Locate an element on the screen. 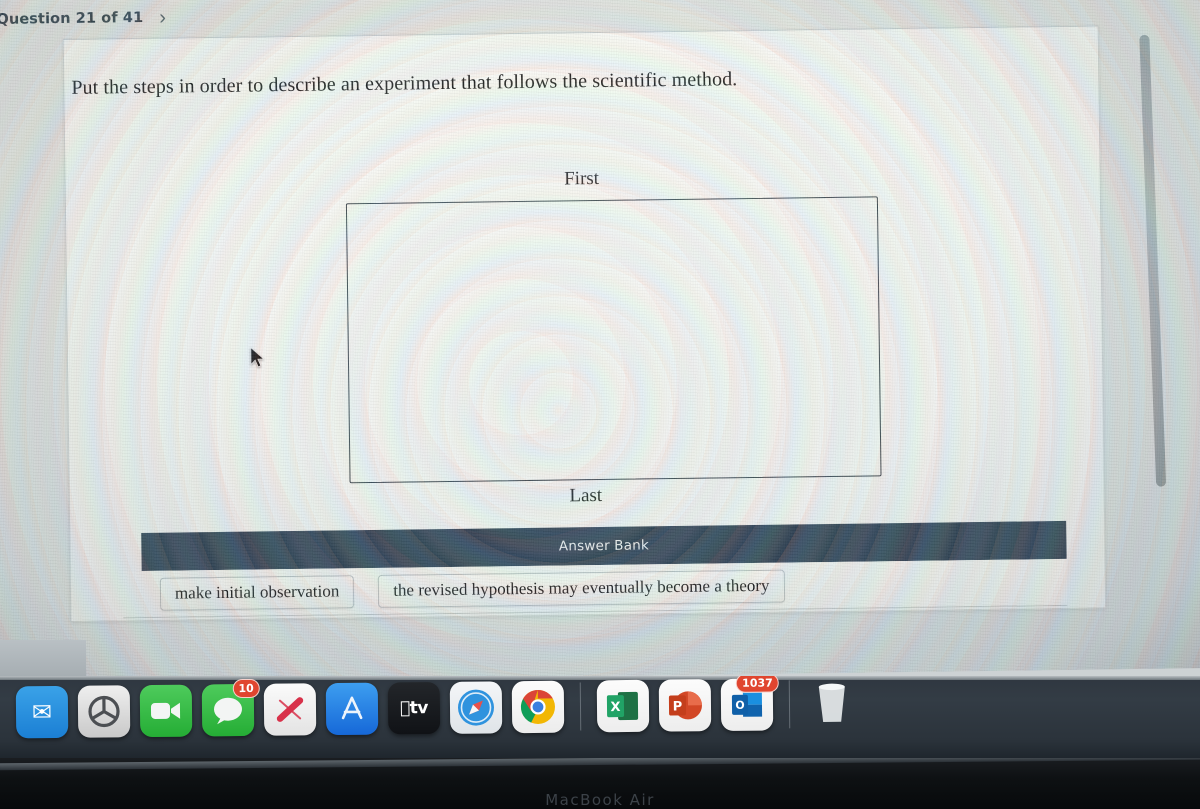  powerpoint-icon: P is located at coordinates (685, 705).